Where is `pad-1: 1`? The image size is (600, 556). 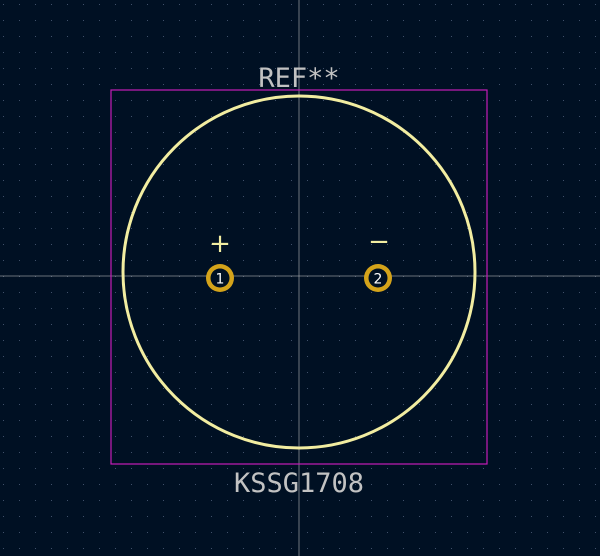
pad-1: 1 is located at coordinates (220, 278).